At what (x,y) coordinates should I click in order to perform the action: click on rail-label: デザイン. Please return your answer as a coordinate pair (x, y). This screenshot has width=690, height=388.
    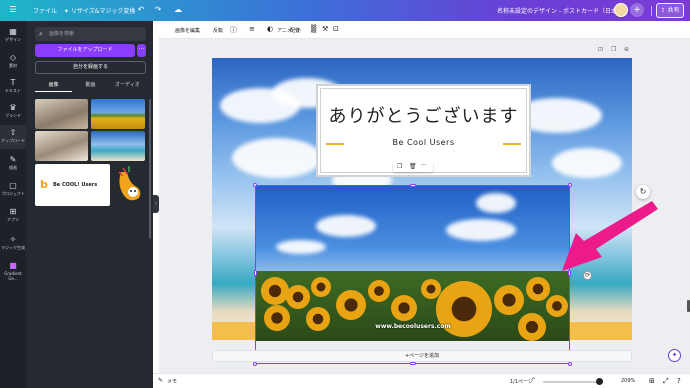
    Looking at the image, I should click on (13, 39).